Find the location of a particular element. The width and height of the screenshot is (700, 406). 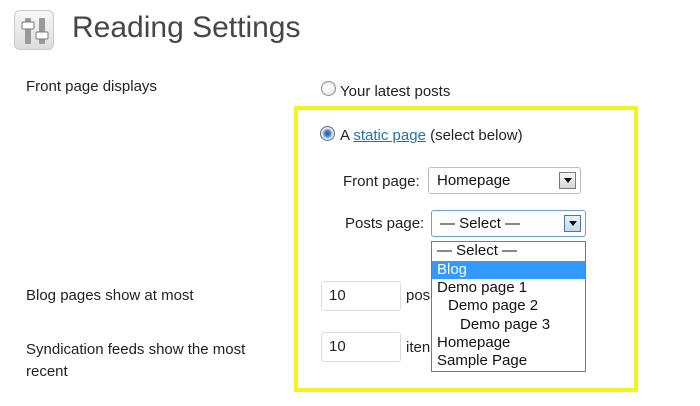

blog-pages-label: Blog pages show at most is located at coordinates (110, 295).